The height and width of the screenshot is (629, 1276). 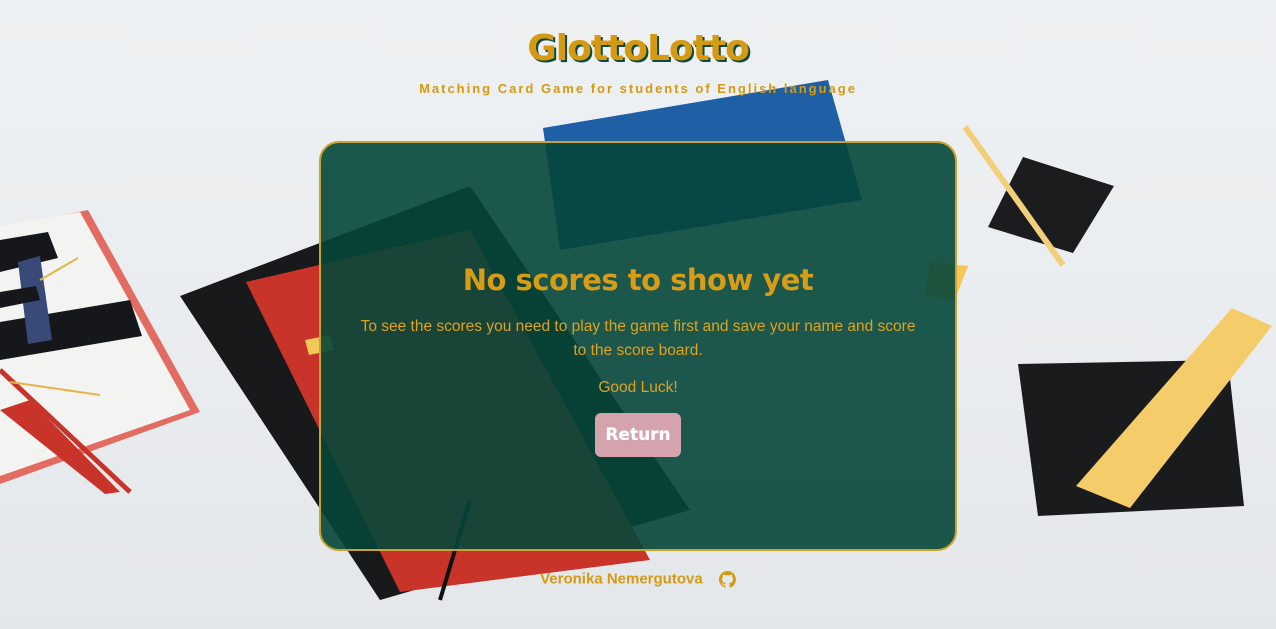 What do you see at coordinates (638, 48) in the screenshot?
I see `site-title: GlottoLotto` at bounding box center [638, 48].